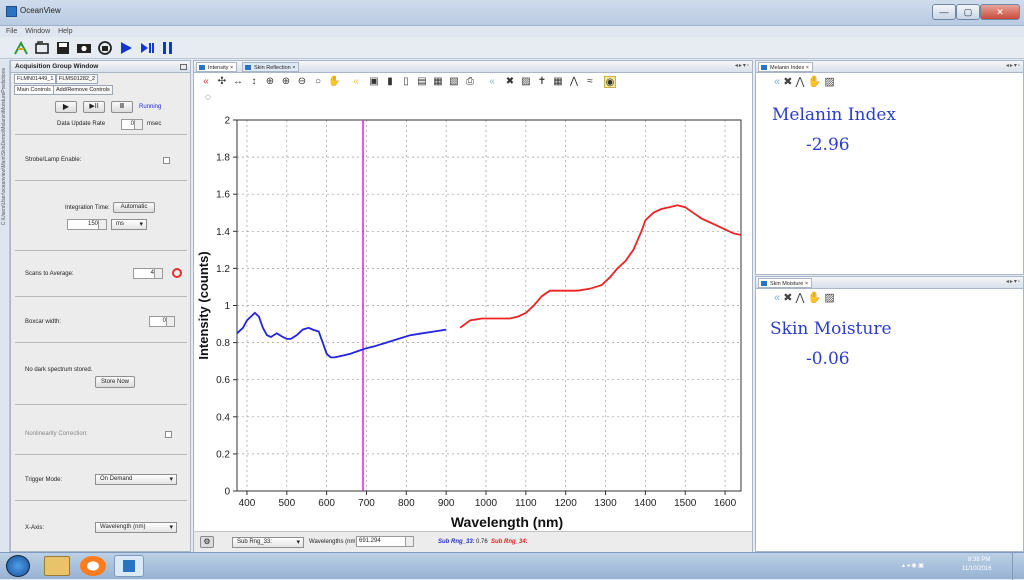 This screenshot has width=1024, height=580. Describe the element at coordinates (271, 67) in the screenshot. I see `tab-skin-reflection: Skin Reflection ×` at that location.